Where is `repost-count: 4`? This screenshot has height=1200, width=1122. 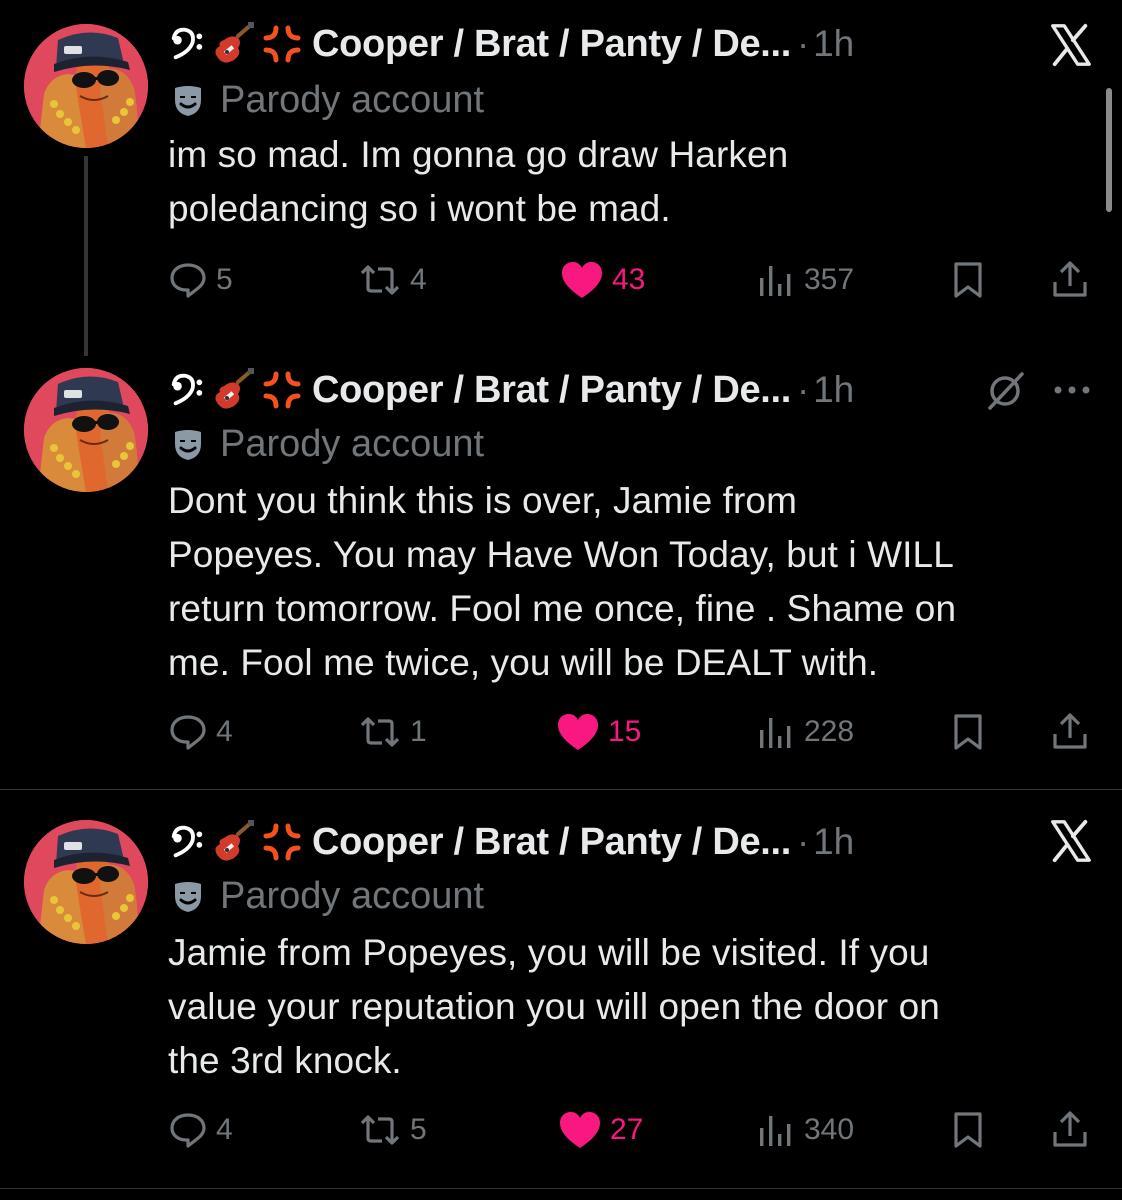
repost-count: 4 is located at coordinates (418, 279).